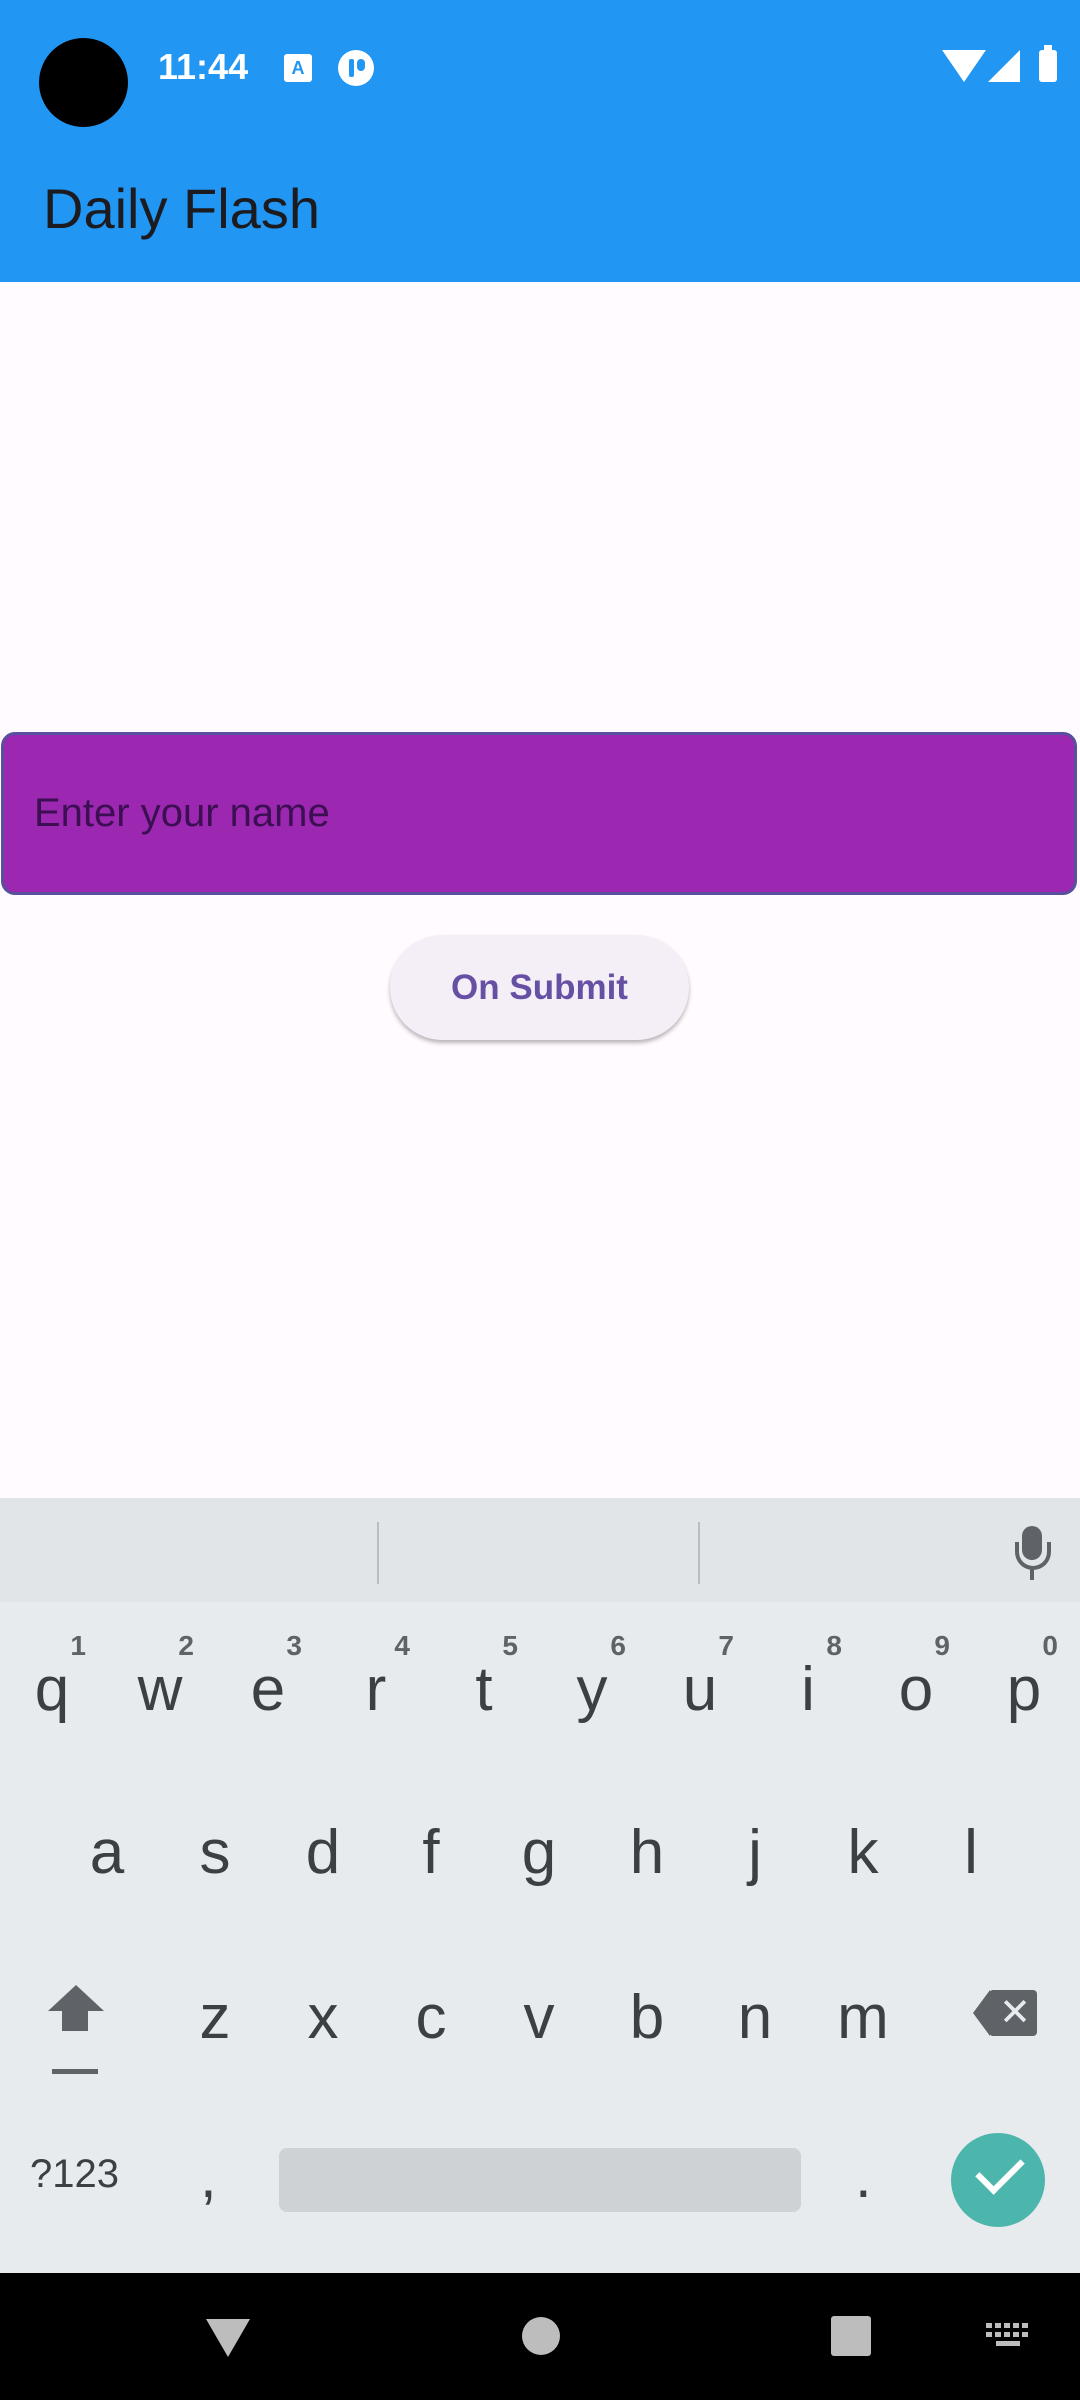  Describe the element at coordinates (268, 1689) in the screenshot. I see `key-label: e` at that location.